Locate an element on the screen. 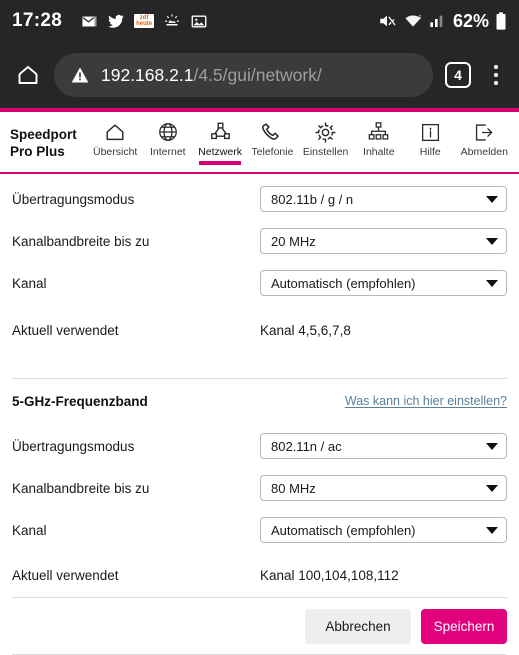 This screenshot has height=655, width=519. select-value: 802.11n / ac is located at coordinates (306, 446).